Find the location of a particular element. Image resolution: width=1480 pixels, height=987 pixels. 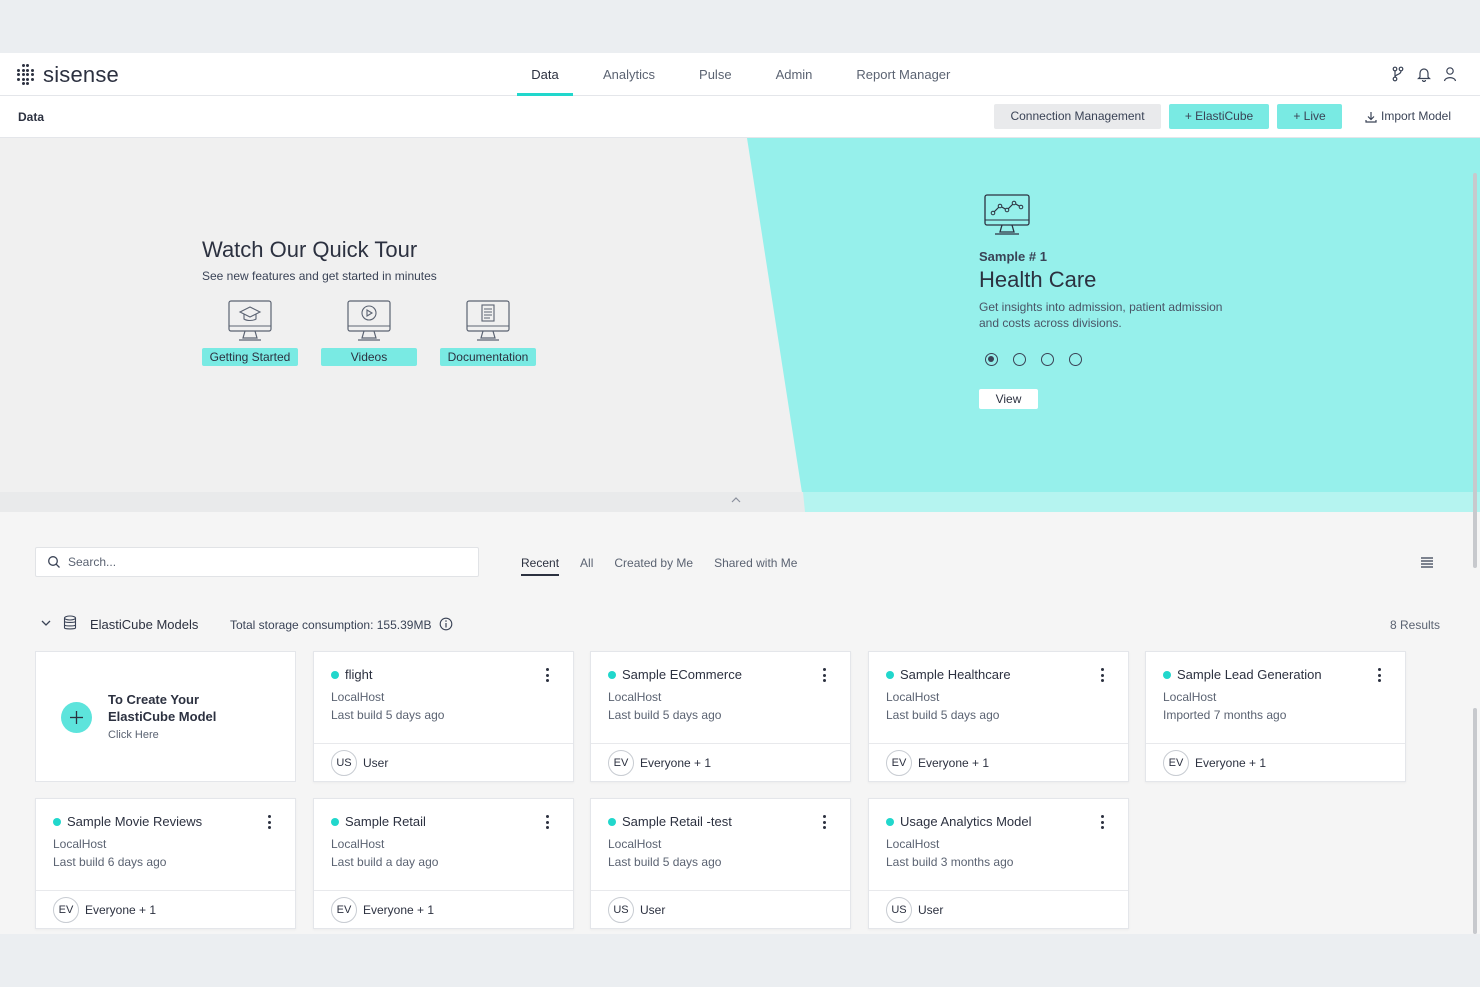

add-live-button: + Live is located at coordinates (1309, 116).